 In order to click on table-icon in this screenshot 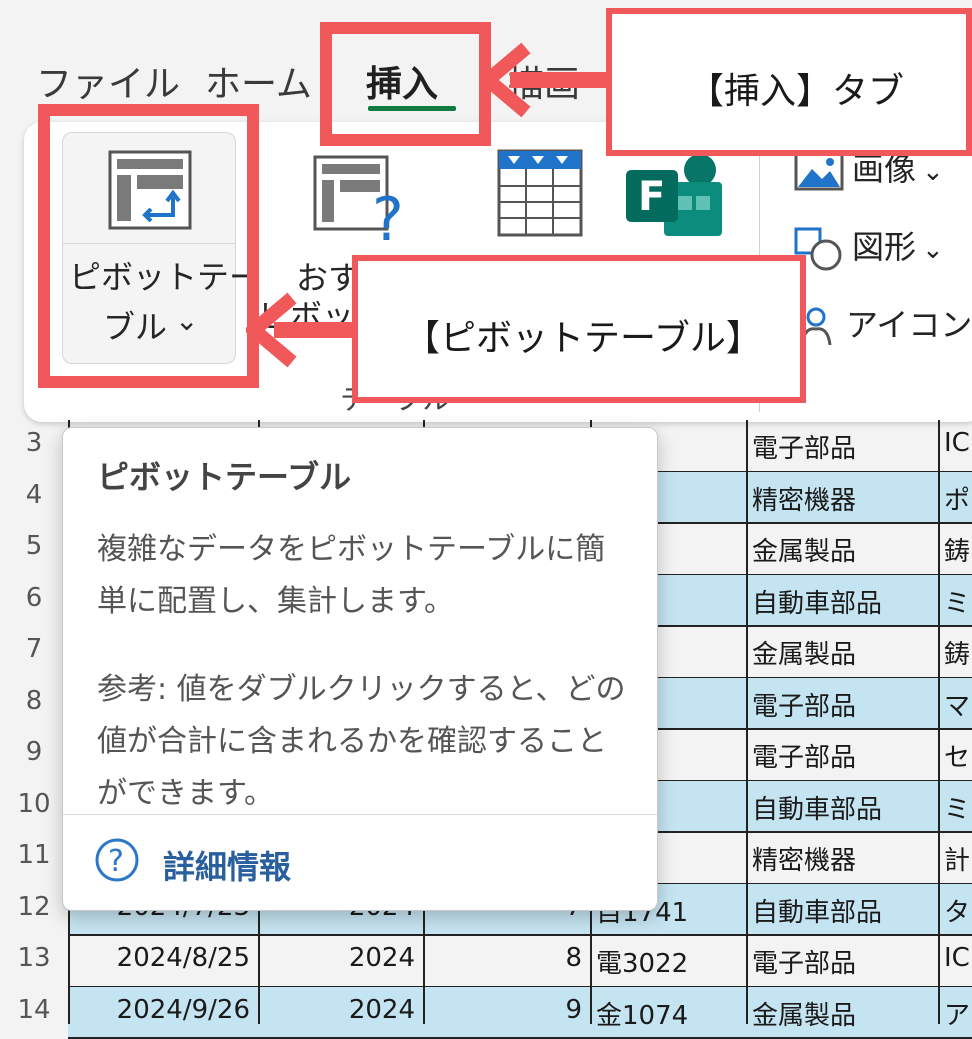, I will do `click(540, 193)`.